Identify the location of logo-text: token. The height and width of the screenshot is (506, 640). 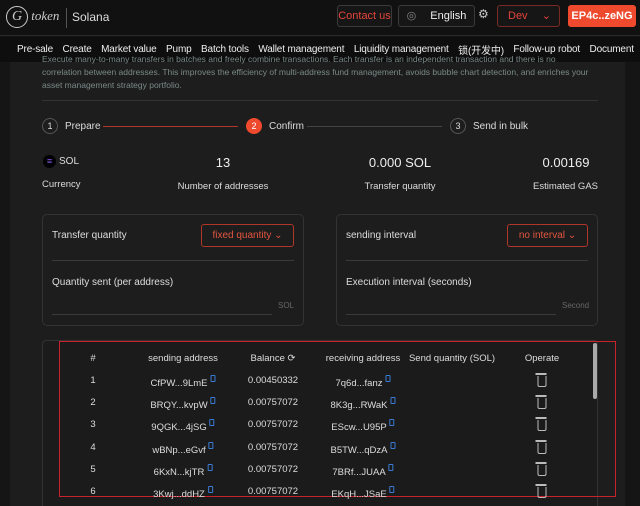
(45, 15).